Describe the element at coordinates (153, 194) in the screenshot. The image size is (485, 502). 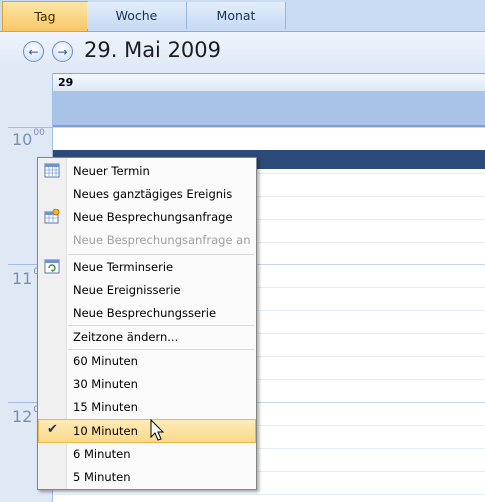
I see `menu-item-label: Neues ganztägiges Ereignis` at that location.